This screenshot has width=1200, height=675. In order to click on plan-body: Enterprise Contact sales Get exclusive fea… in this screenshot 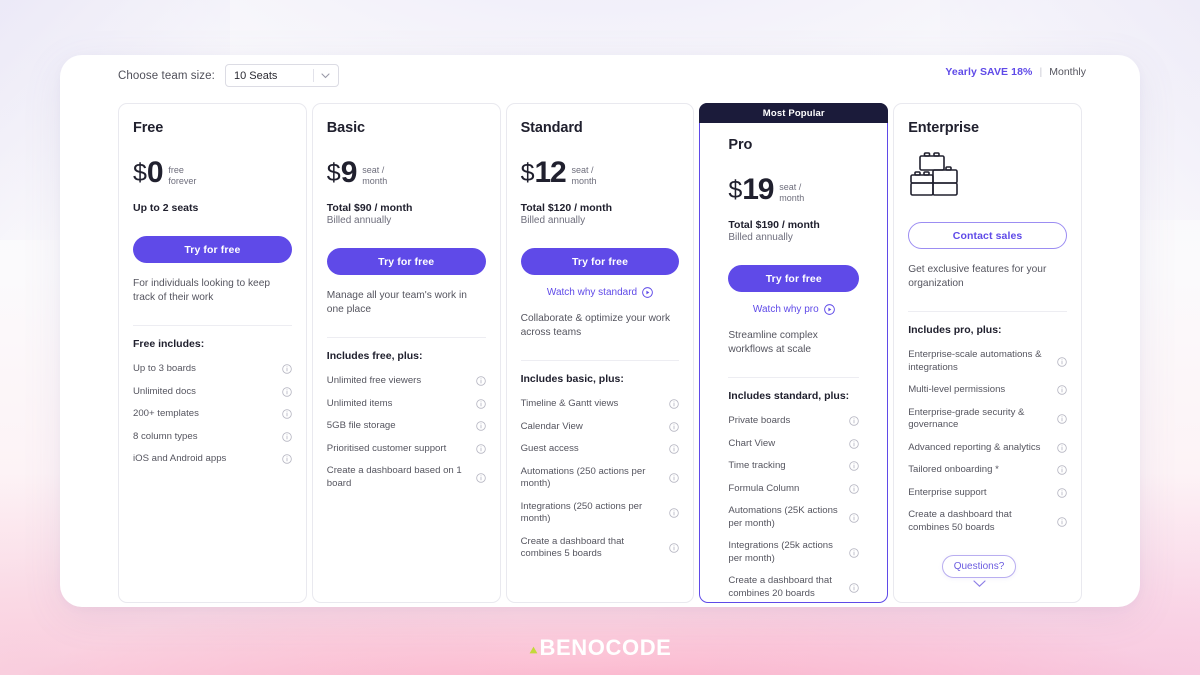, I will do `click(987, 329)`.